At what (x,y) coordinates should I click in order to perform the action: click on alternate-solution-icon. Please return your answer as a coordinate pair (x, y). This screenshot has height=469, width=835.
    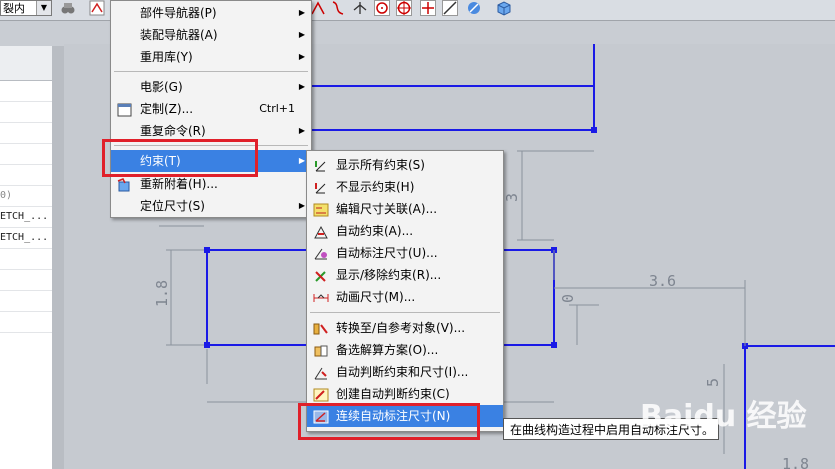
    Looking at the image, I should click on (321, 350).